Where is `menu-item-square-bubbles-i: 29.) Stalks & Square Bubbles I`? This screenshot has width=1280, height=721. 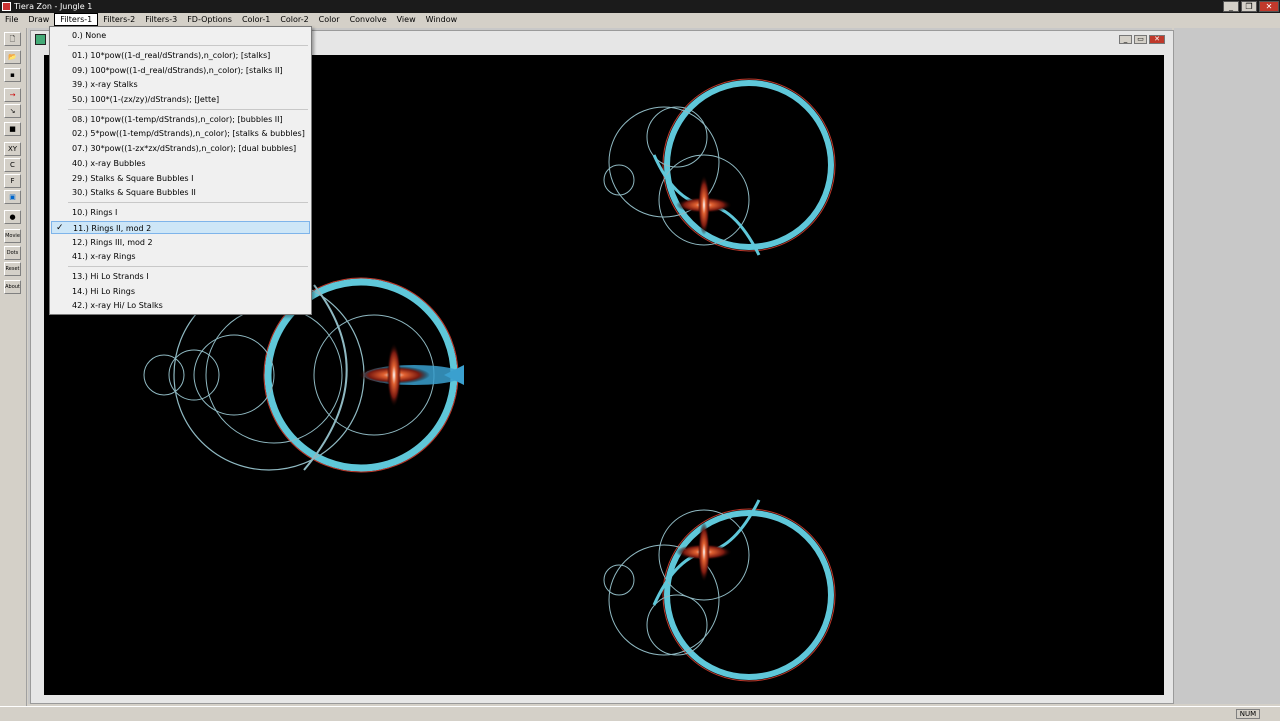 menu-item-square-bubbles-i: 29.) Stalks & Square Bubbles I is located at coordinates (180, 178).